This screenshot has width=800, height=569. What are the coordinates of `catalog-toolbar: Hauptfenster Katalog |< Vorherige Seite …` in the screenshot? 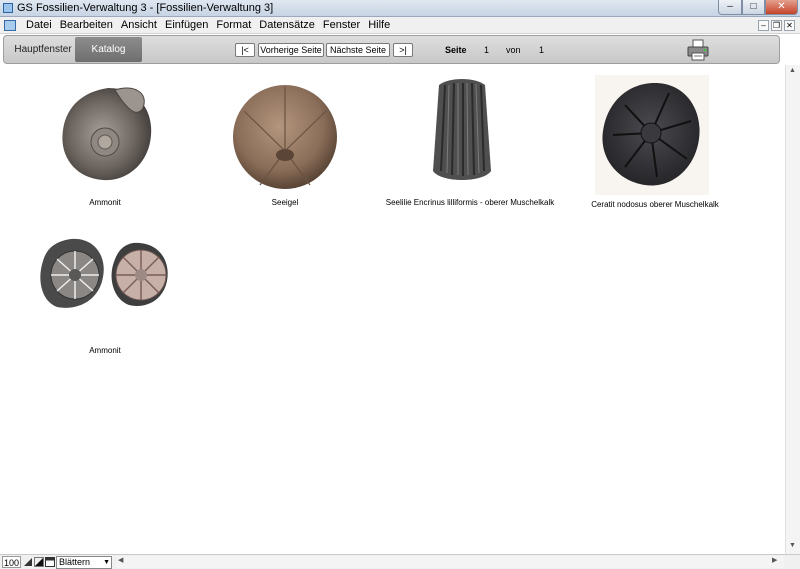 It's located at (391, 49).